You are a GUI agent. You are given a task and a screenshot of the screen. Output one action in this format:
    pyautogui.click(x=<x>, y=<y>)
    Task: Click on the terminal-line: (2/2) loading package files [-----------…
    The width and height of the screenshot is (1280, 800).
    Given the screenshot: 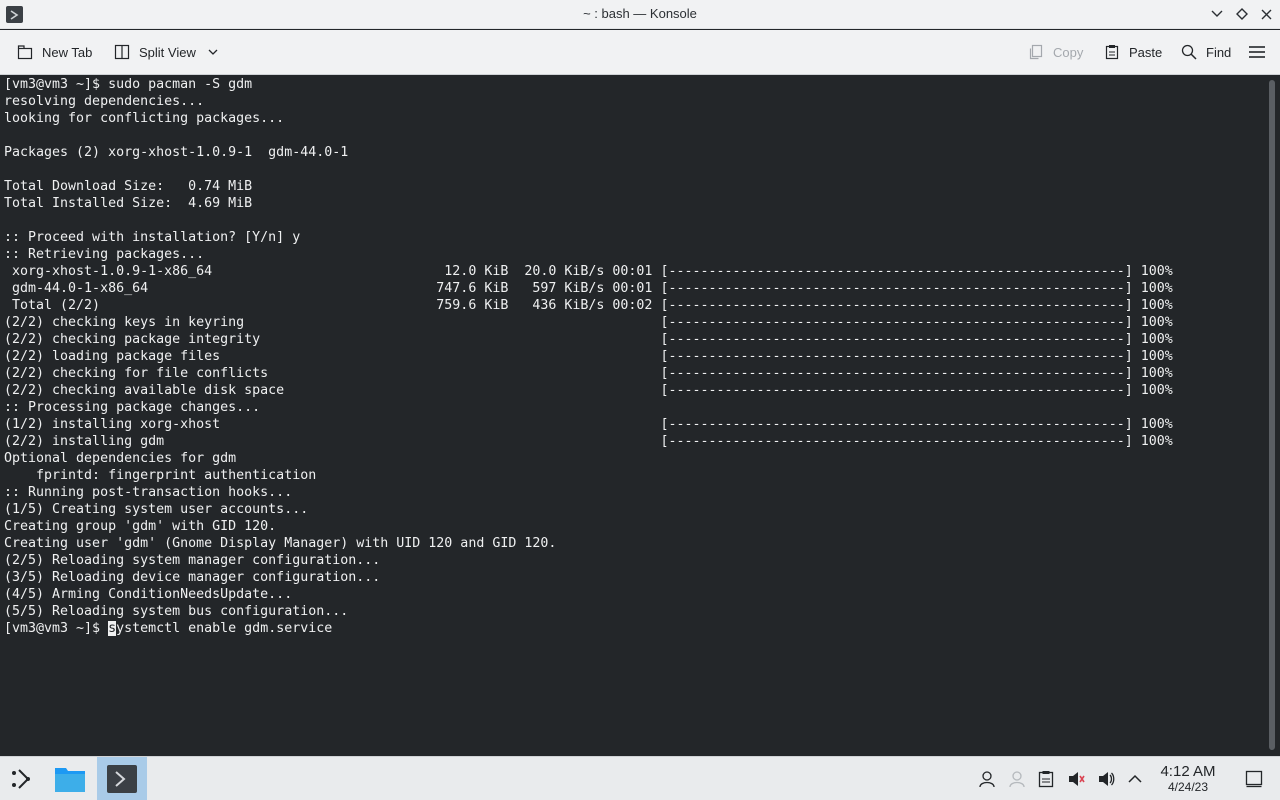 What is the action you would take?
    pyautogui.click(x=588, y=356)
    